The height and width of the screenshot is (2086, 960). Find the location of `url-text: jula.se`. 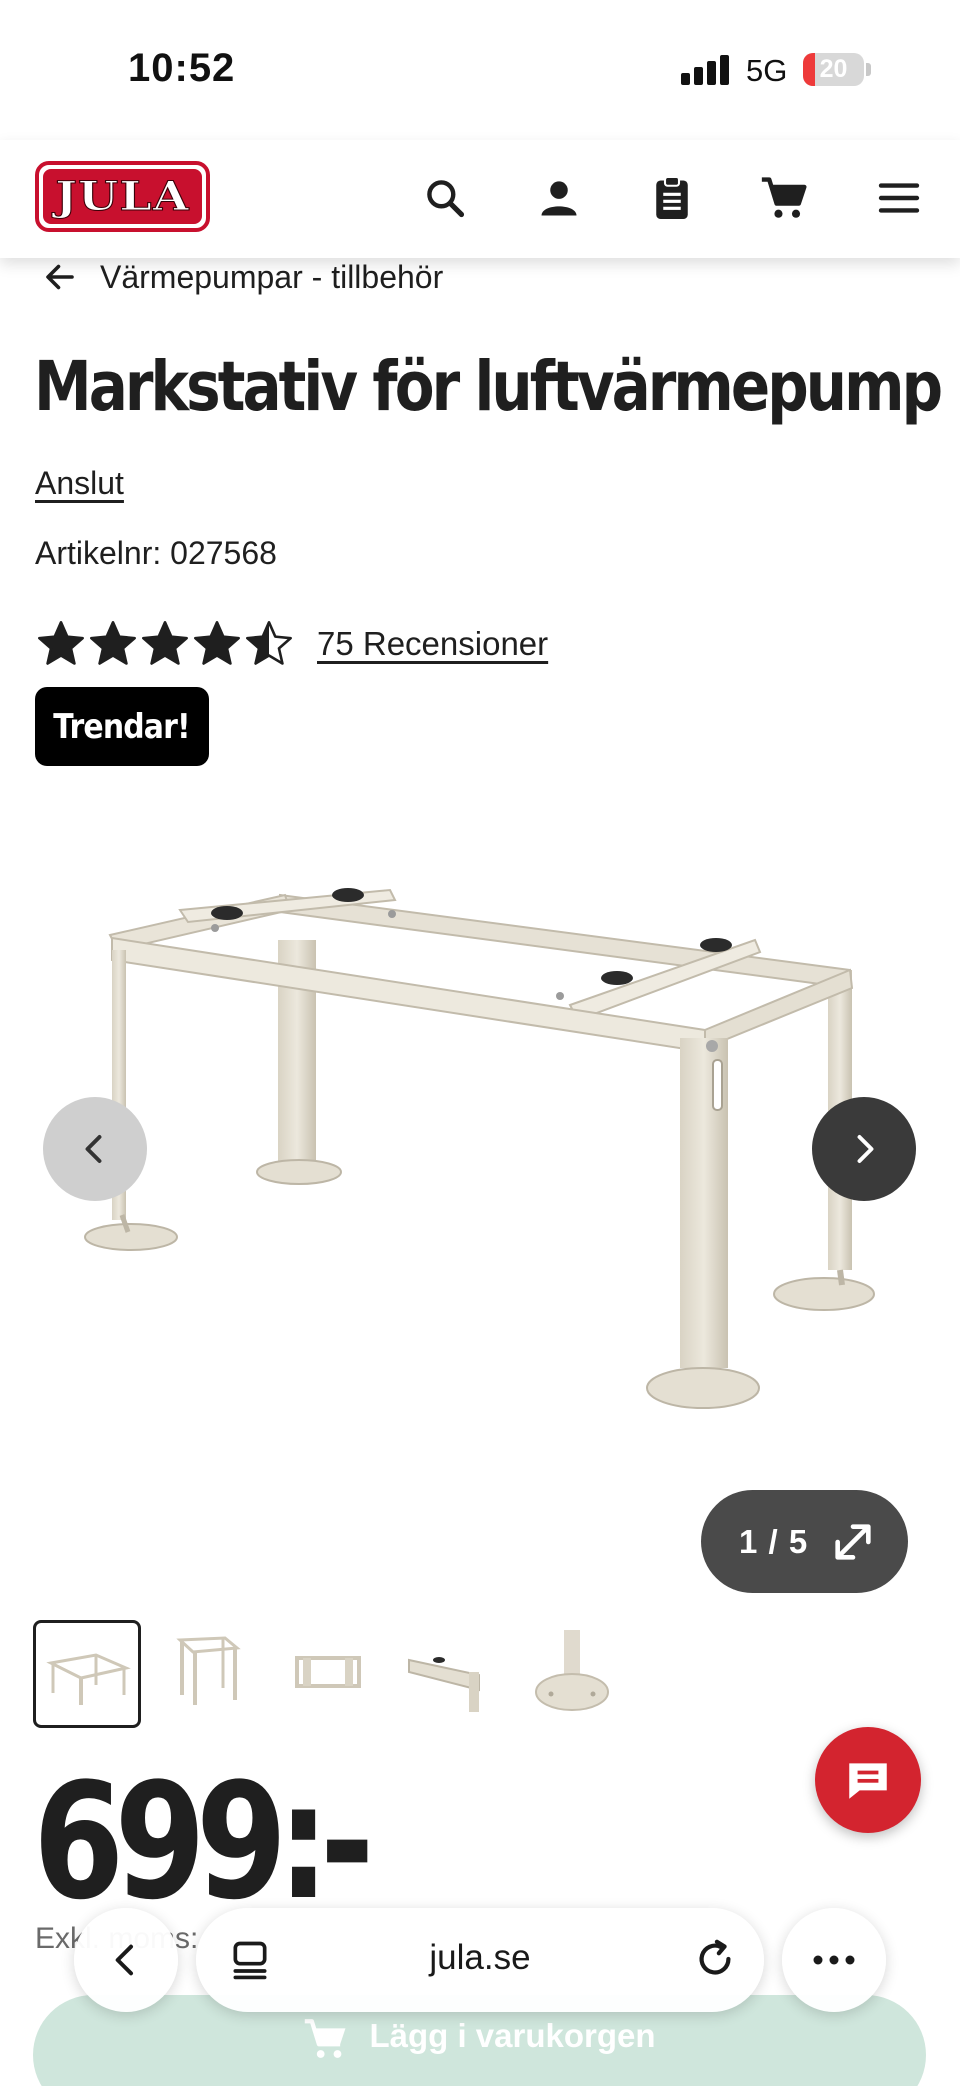

url-text: jula.se is located at coordinates (480, 1957).